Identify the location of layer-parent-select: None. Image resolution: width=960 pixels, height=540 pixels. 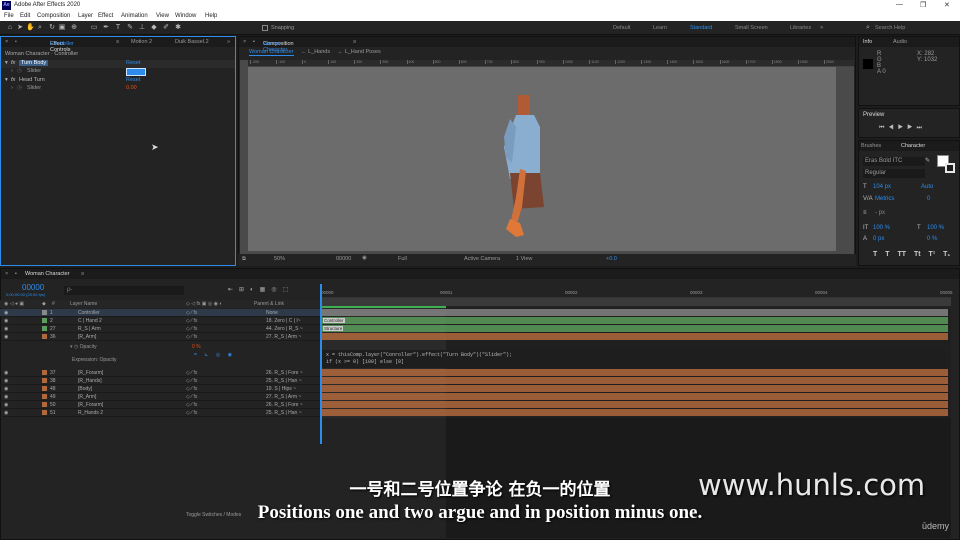
(272, 313).